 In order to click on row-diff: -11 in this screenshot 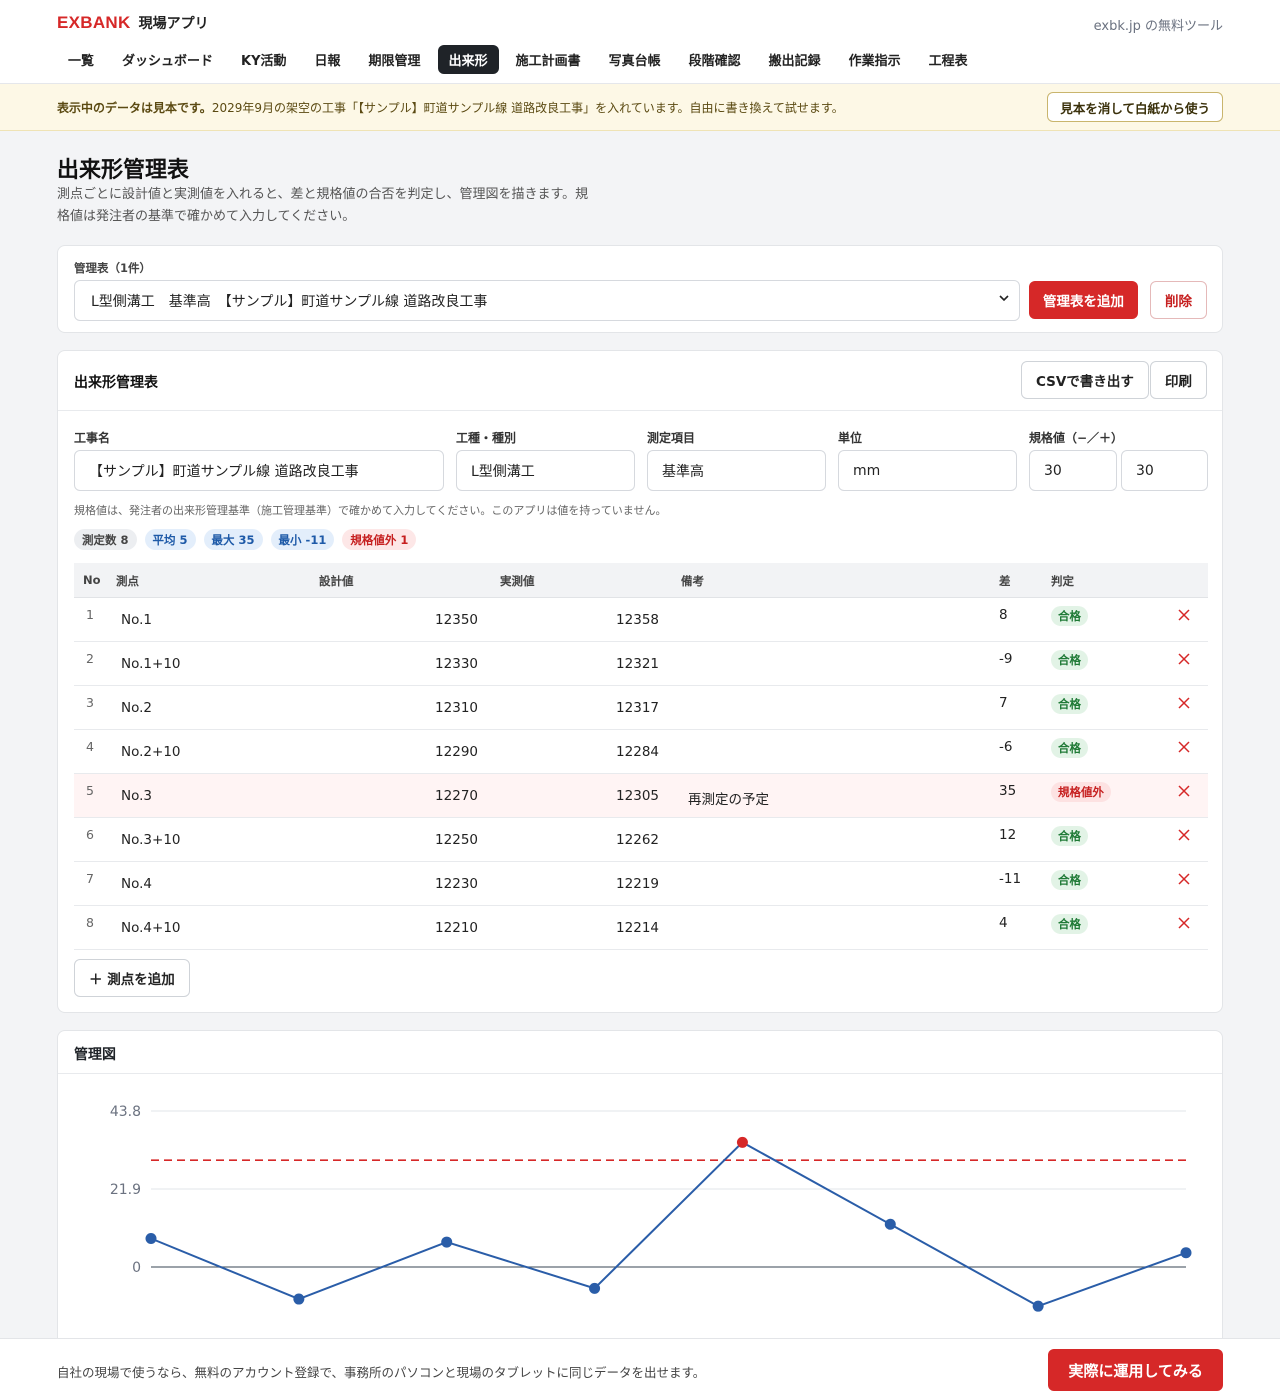, I will do `click(1010, 879)`.